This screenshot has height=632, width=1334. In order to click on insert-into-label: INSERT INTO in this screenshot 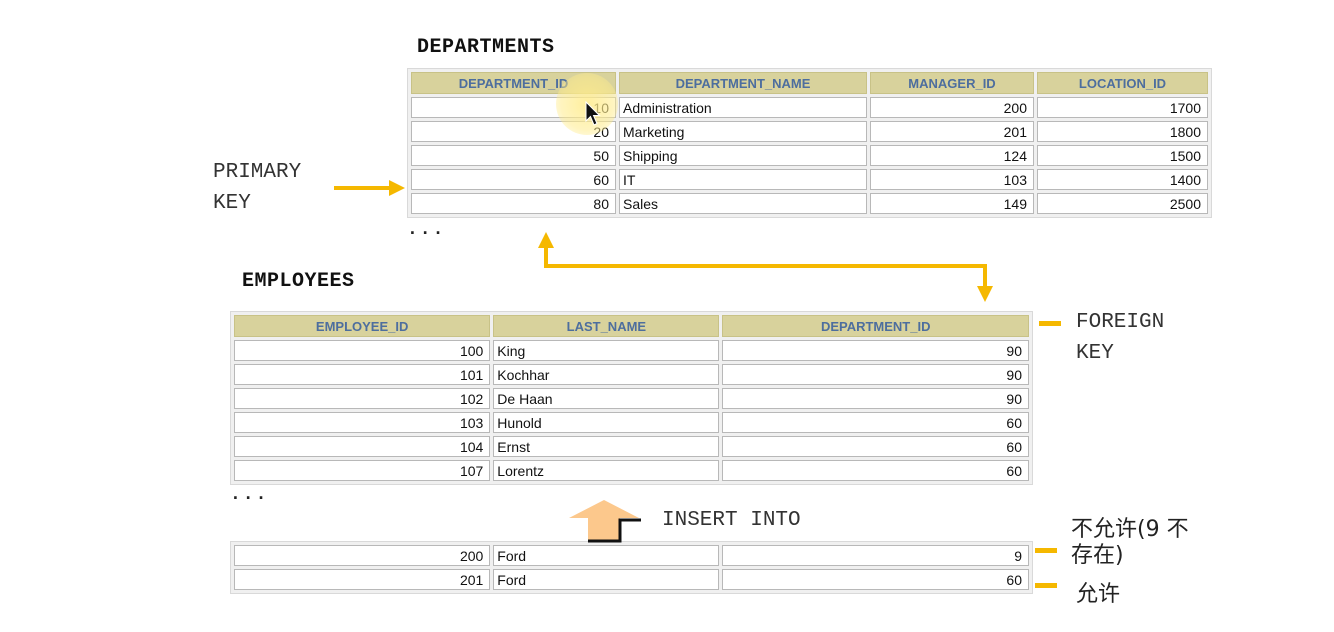, I will do `click(731, 520)`.